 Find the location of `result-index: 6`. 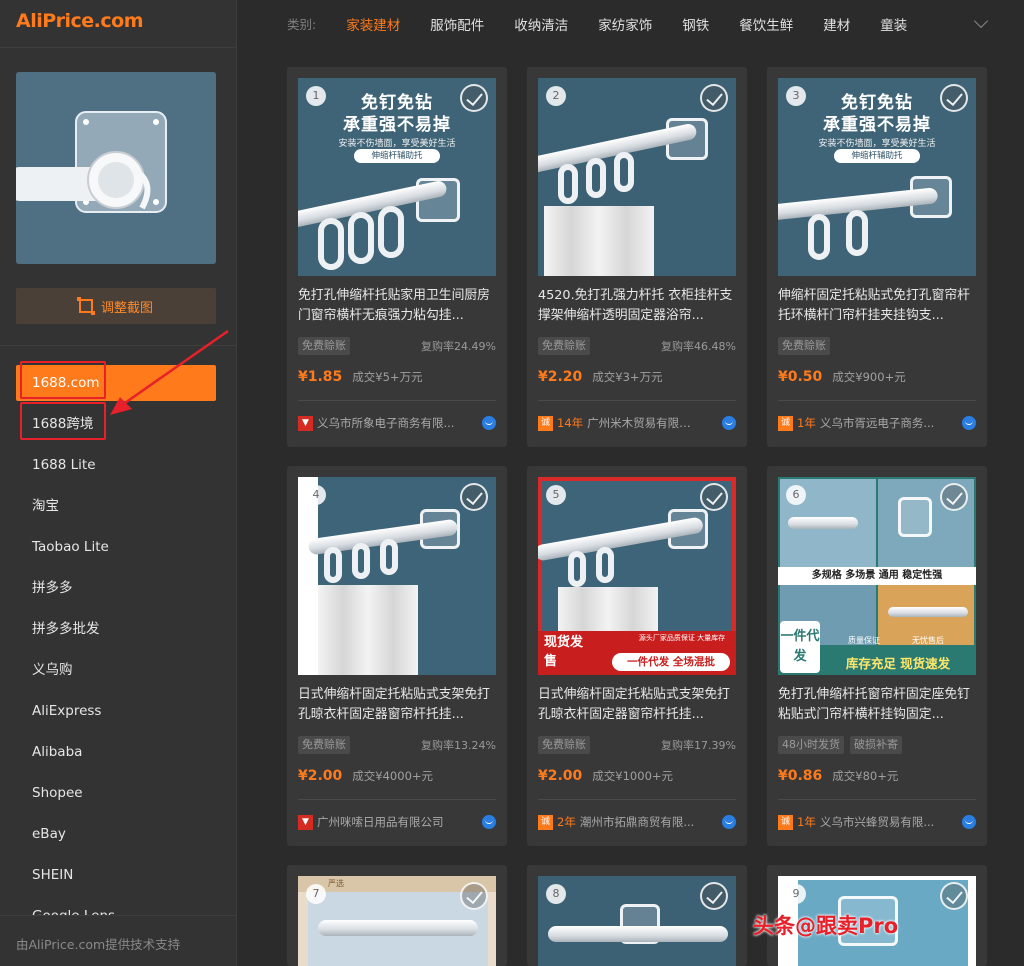

result-index: 6 is located at coordinates (796, 495).